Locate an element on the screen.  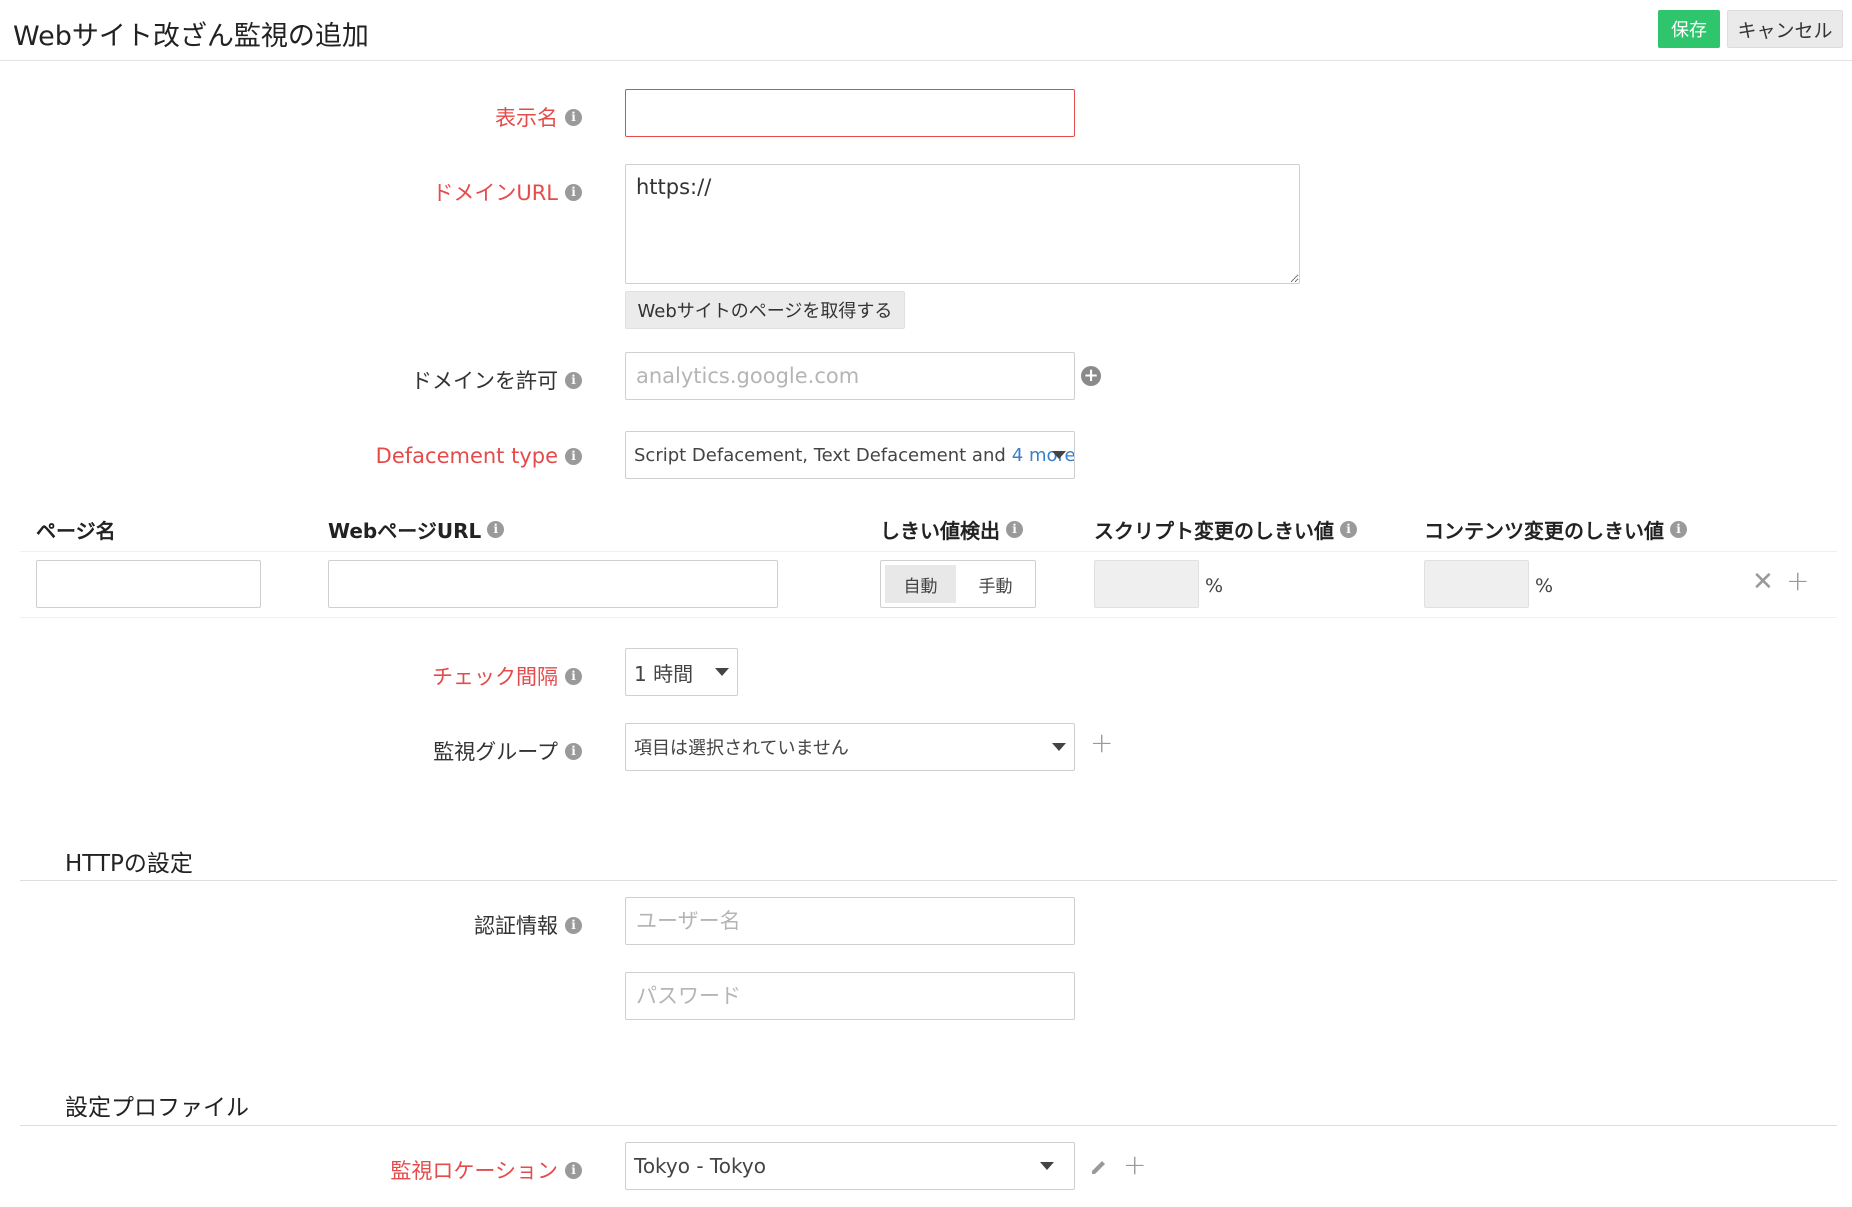
display-name-label: 表示名 i is located at coordinates (538, 117).